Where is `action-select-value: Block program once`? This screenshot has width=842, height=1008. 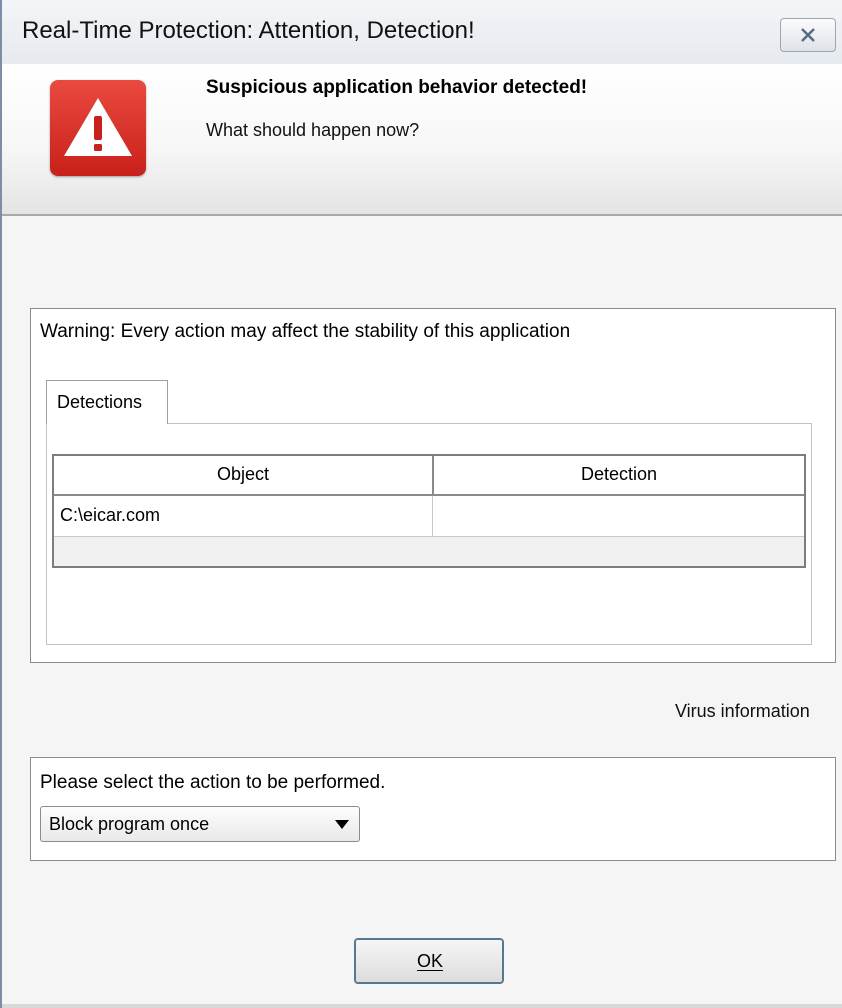
action-select-value: Block program once is located at coordinates (129, 824).